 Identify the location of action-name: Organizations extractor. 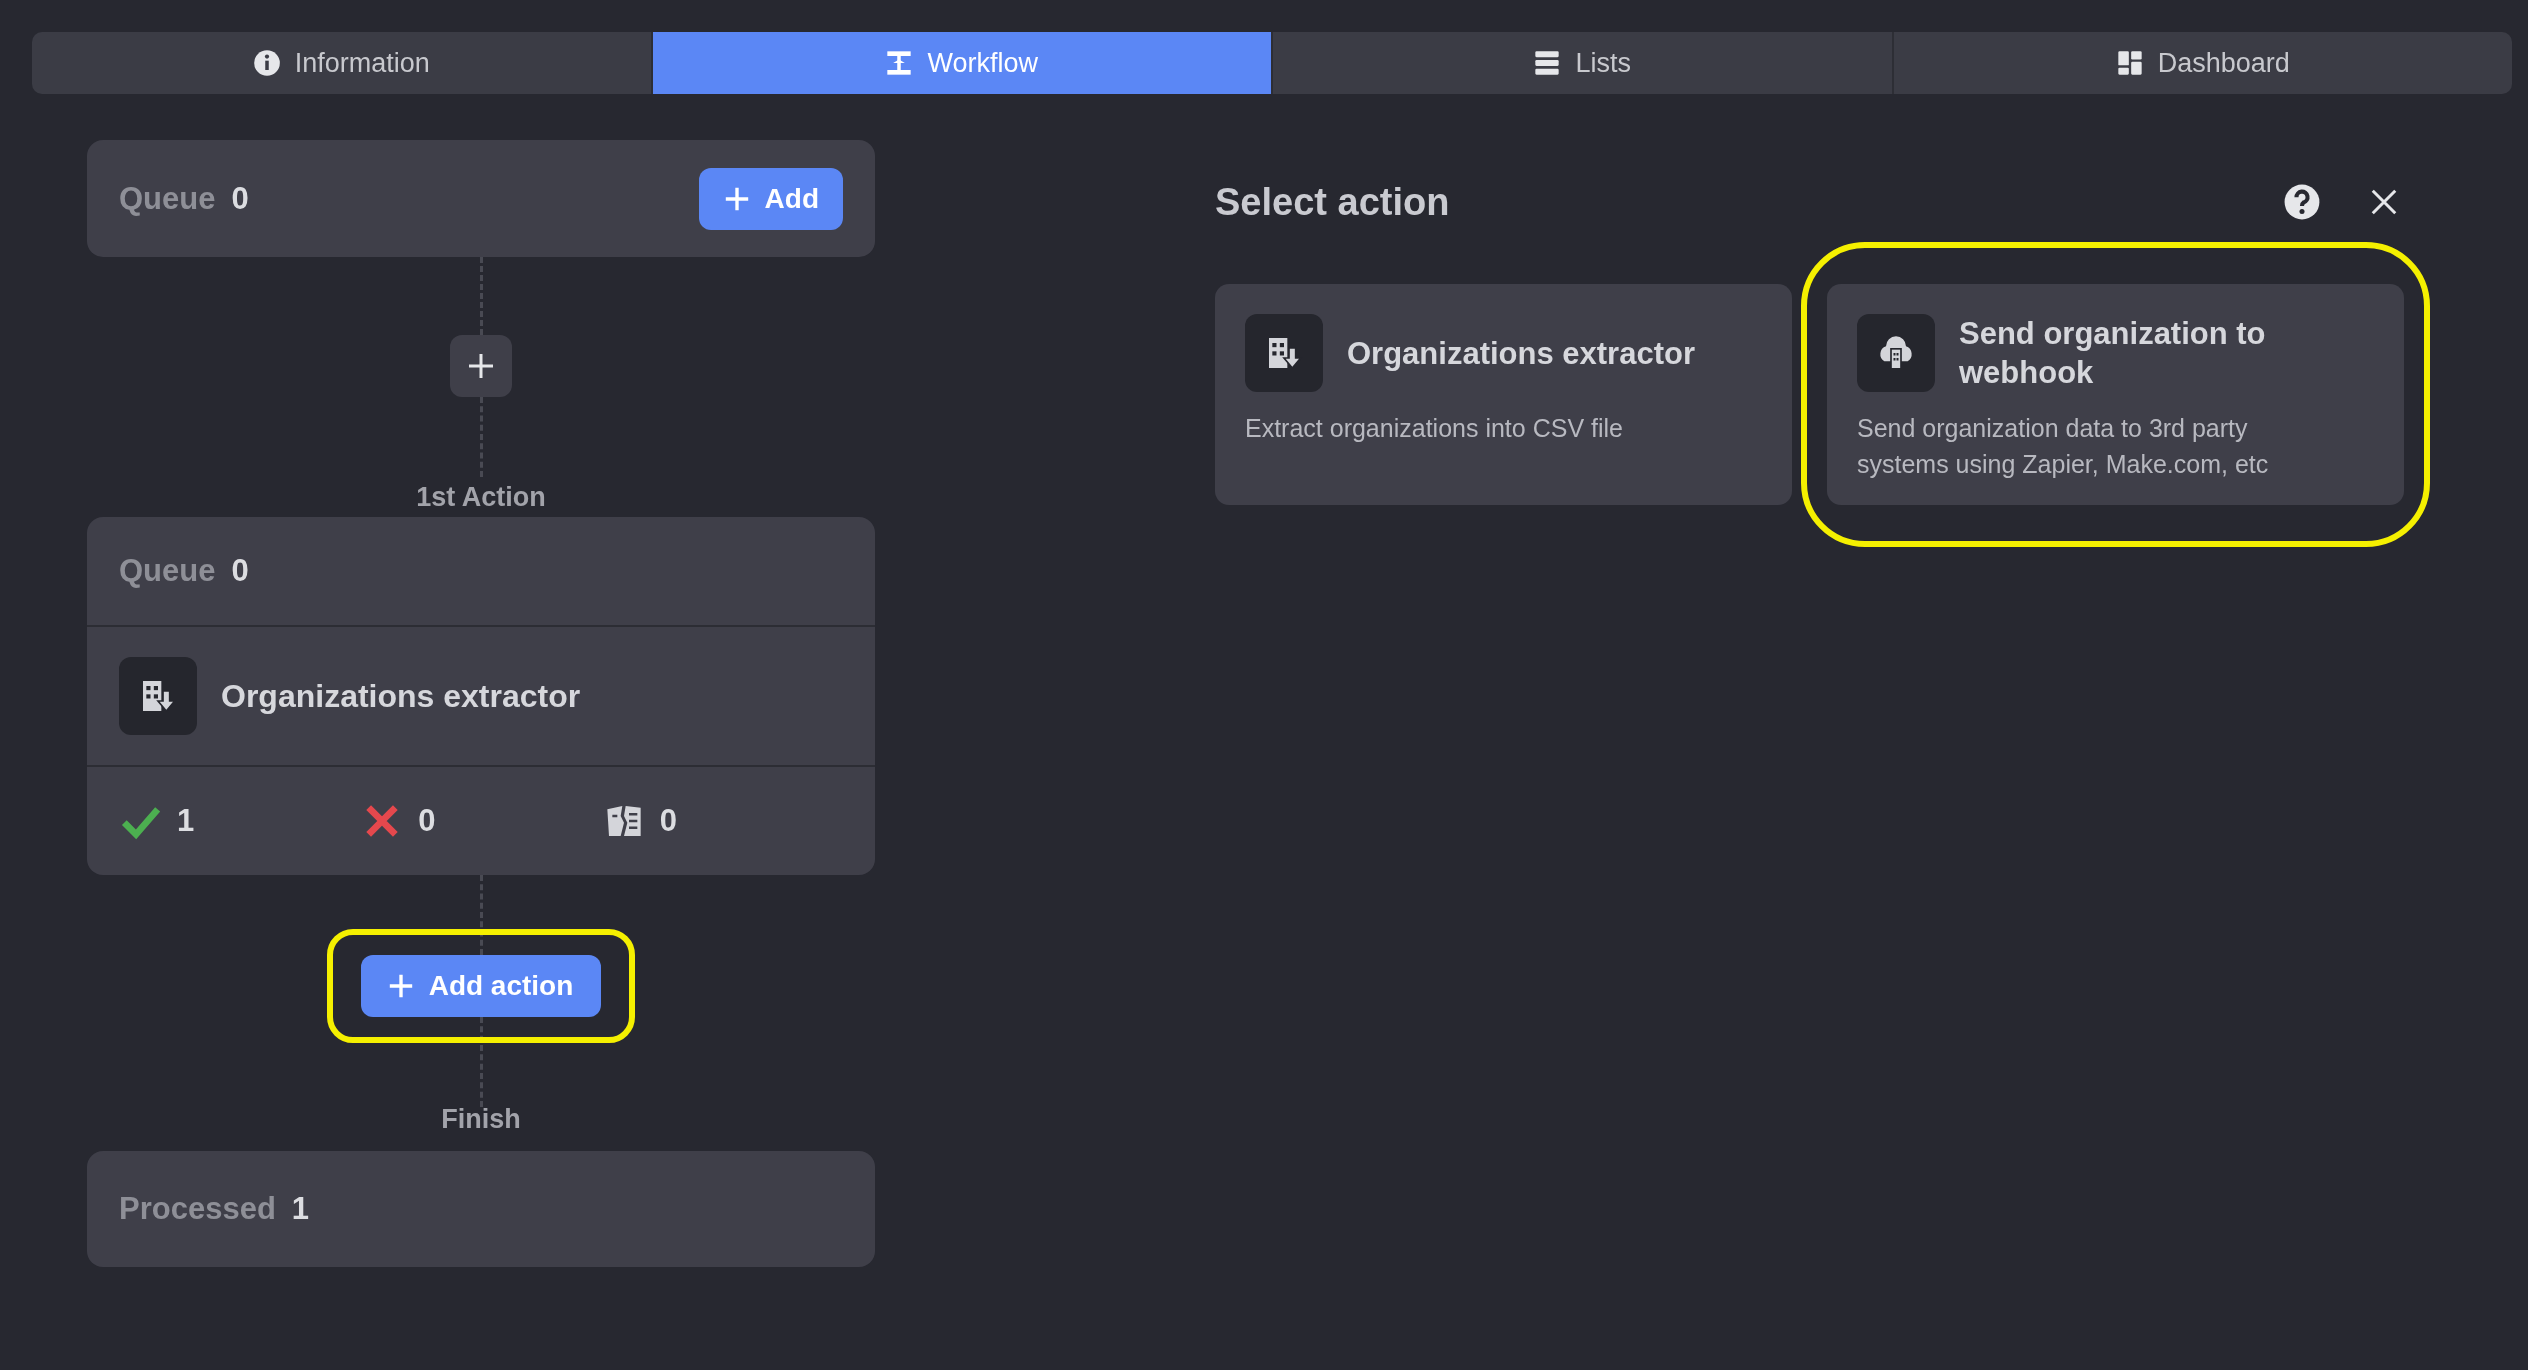
(401, 696).